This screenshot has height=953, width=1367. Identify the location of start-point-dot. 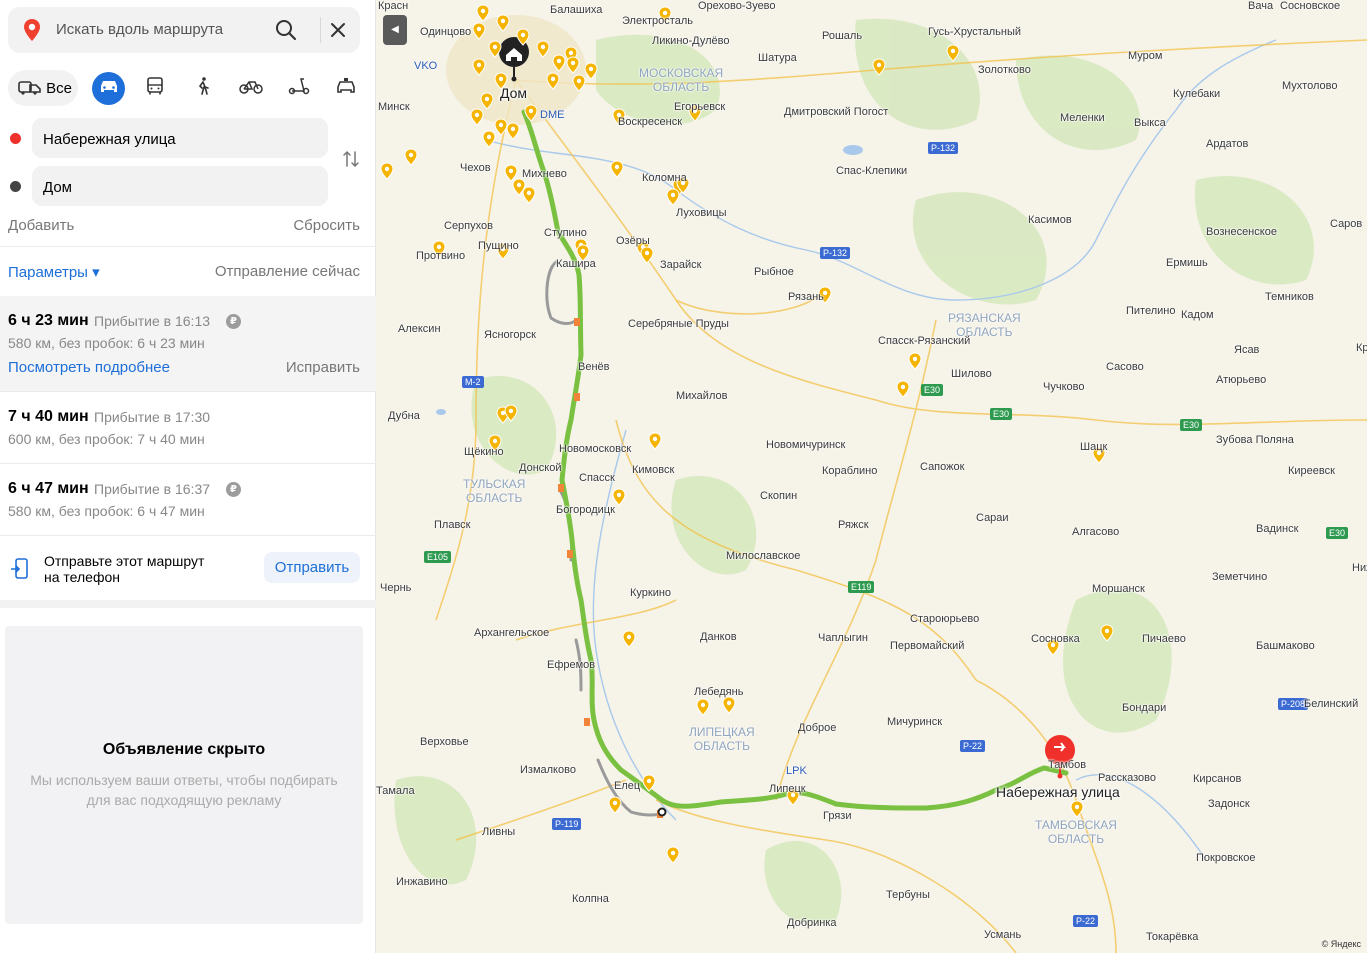
(15, 138).